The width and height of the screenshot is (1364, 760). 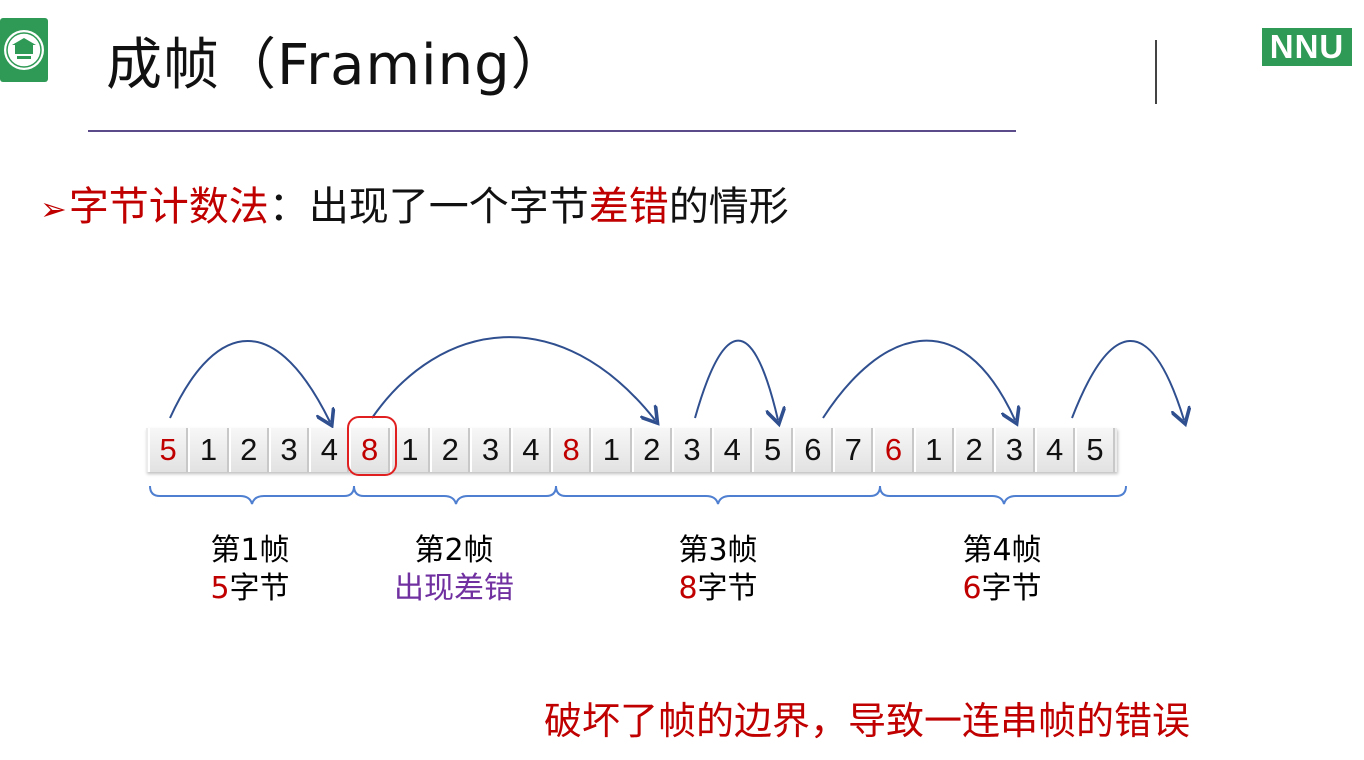 What do you see at coordinates (1003, 495) in the screenshot?
I see `brace-frame4` at bounding box center [1003, 495].